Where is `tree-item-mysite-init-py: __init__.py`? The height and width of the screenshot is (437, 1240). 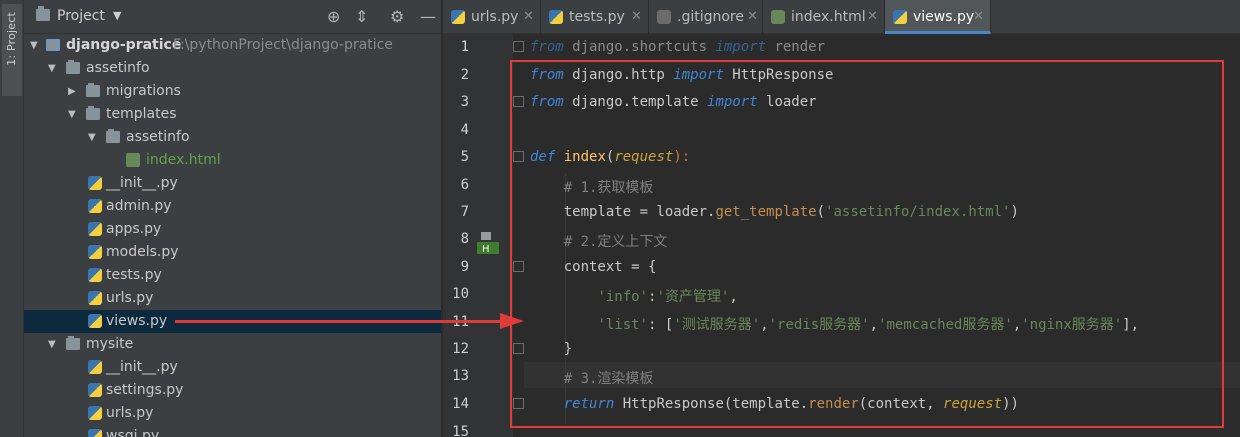
tree-item-mysite-init-py: __init__.py is located at coordinates (232, 367).